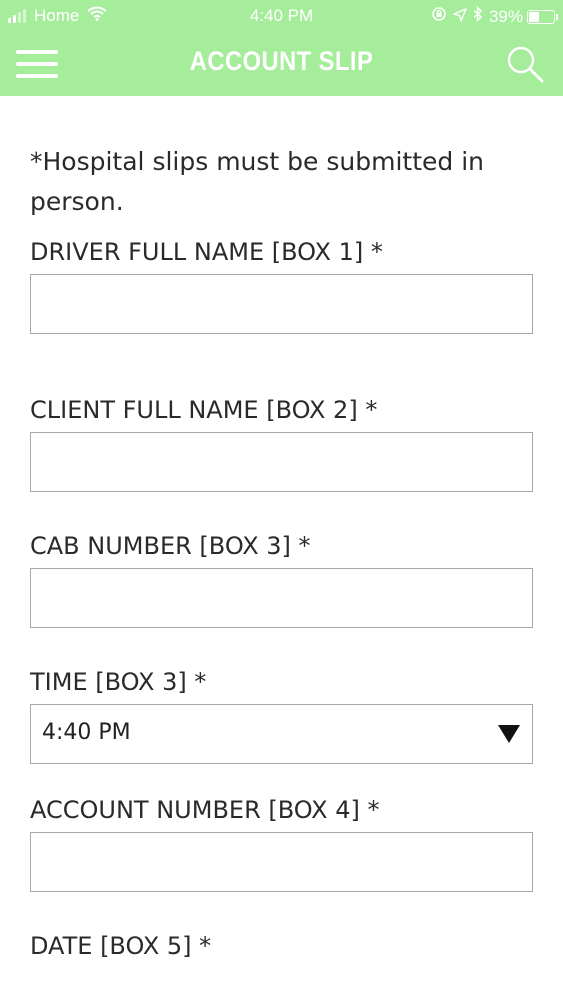  Describe the element at coordinates (281, 61) in the screenshot. I see `page-title: ACCOUNT SLIP` at that location.